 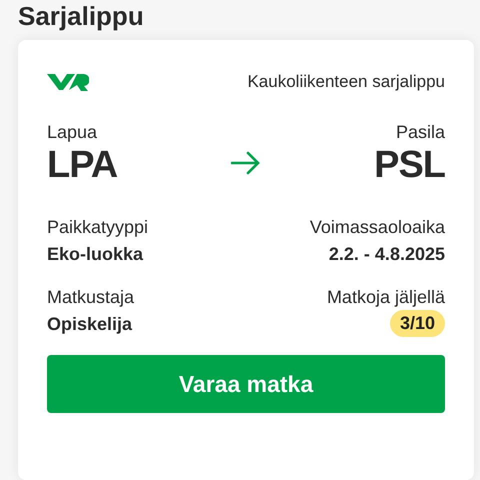 What do you see at coordinates (72, 132) in the screenshot?
I see `origin-name: Lapua` at bounding box center [72, 132].